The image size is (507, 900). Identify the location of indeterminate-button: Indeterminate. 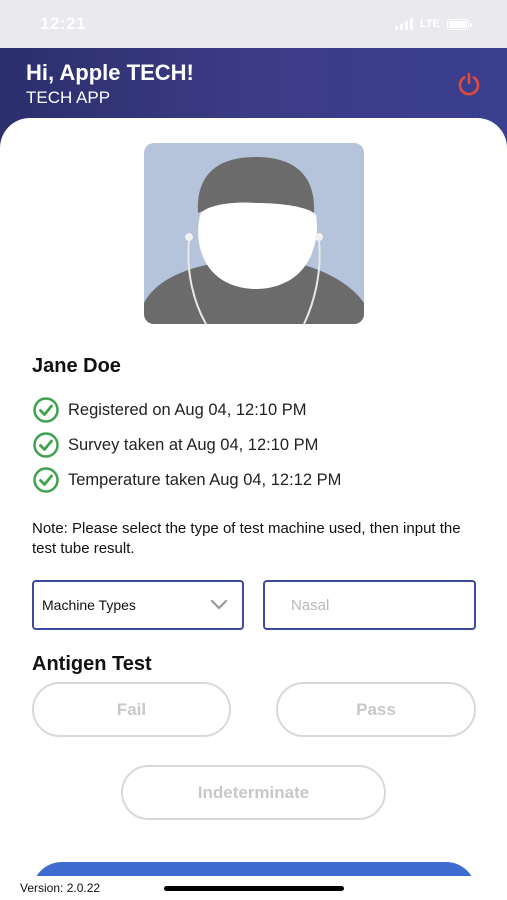
(253, 792).